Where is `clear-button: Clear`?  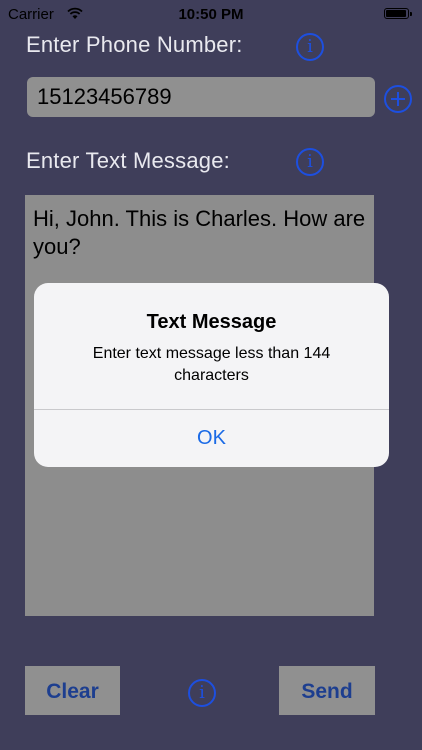
clear-button: Clear is located at coordinates (72, 690).